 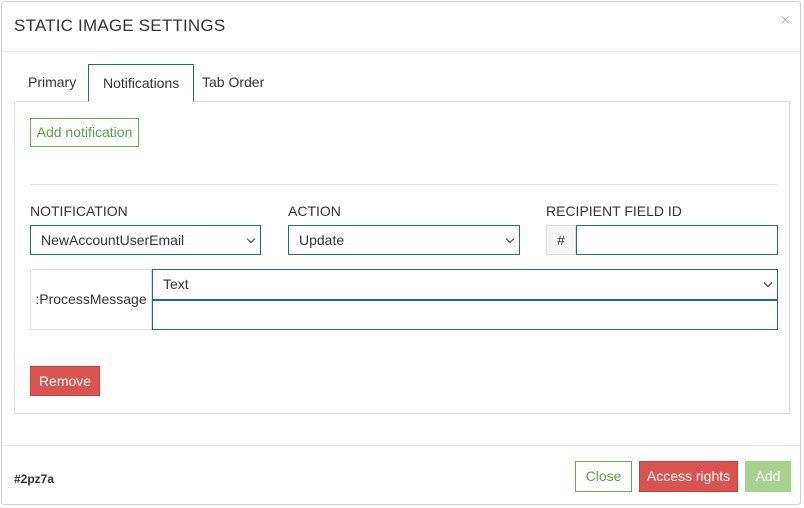 What do you see at coordinates (785, 21) in the screenshot?
I see `close-icon: ×` at bounding box center [785, 21].